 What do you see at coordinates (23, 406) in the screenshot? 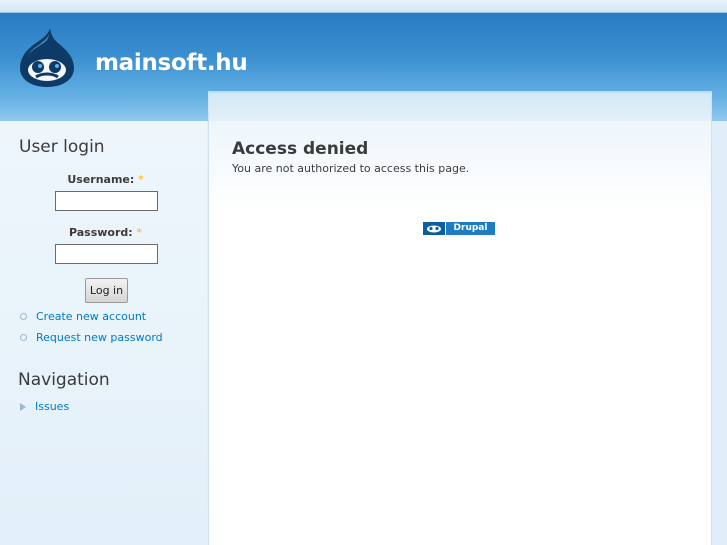
I see `triangle-bullet-icon` at bounding box center [23, 406].